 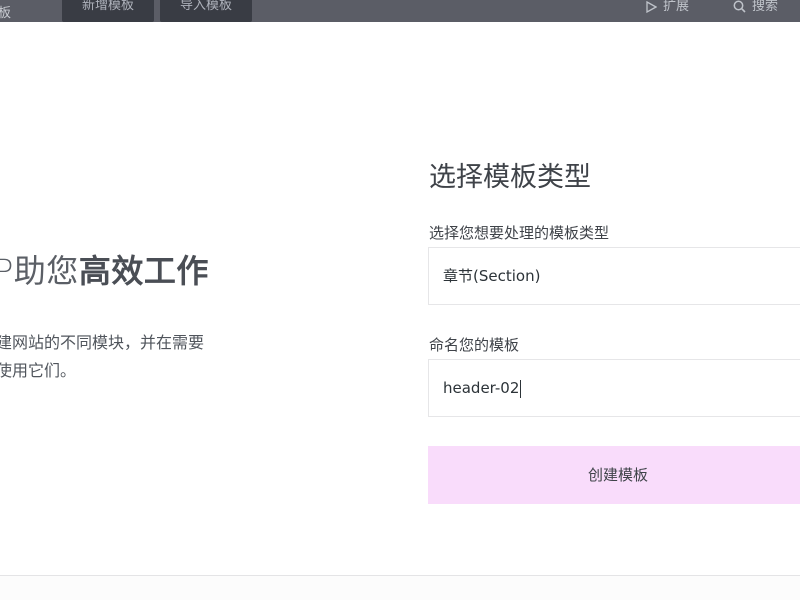 I want to click on template-type-select: 章节(Section), so click(x=614, y=276).